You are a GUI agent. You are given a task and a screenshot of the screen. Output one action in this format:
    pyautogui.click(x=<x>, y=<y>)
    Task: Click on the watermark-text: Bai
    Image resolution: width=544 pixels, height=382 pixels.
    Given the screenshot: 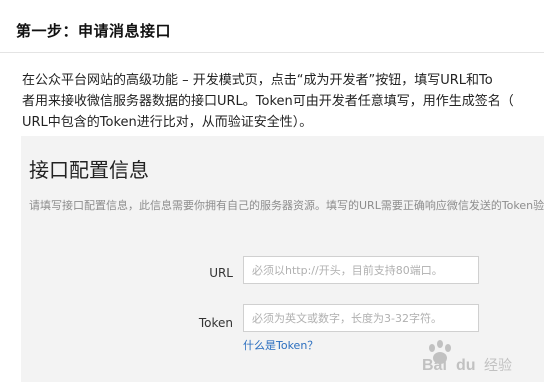 What is the action you would take?
    pyautogui.click(x=434, y=365)
    